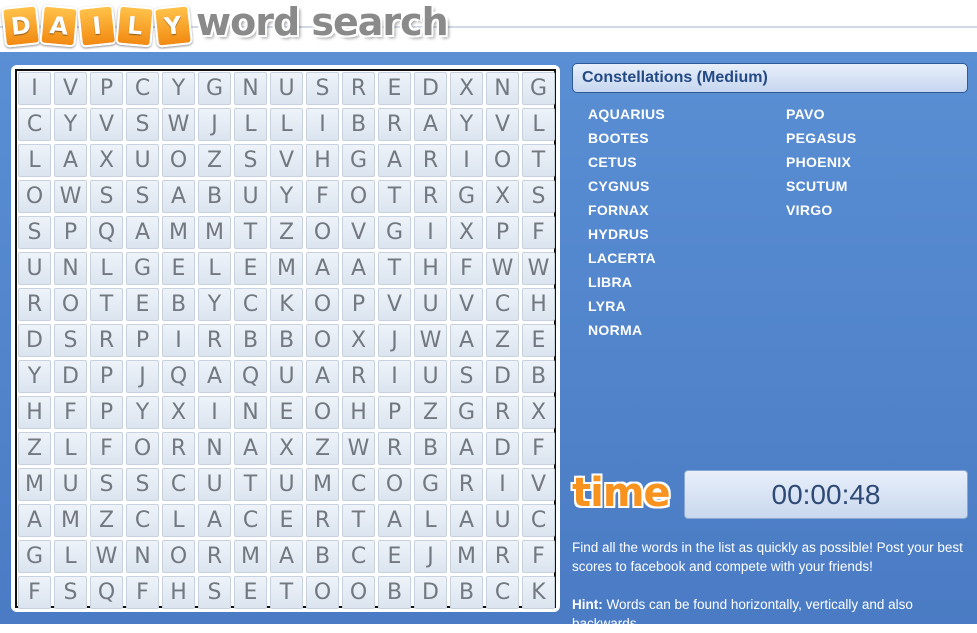  Describe the element at coordinates (538, 592) in the screenshot. I see `grid-cell: K` at that location.